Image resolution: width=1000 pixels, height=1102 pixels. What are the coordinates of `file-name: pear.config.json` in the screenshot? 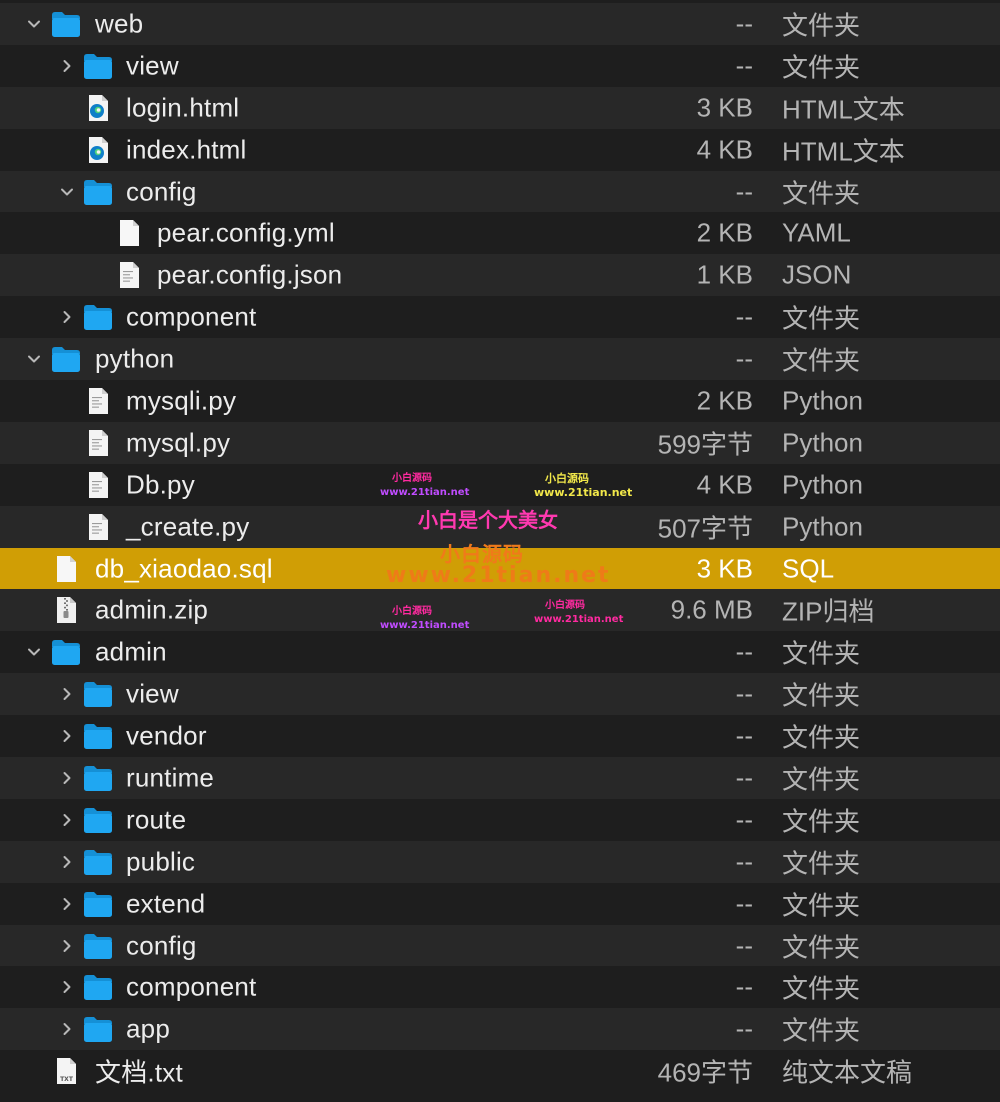 It's located at (250, 274).